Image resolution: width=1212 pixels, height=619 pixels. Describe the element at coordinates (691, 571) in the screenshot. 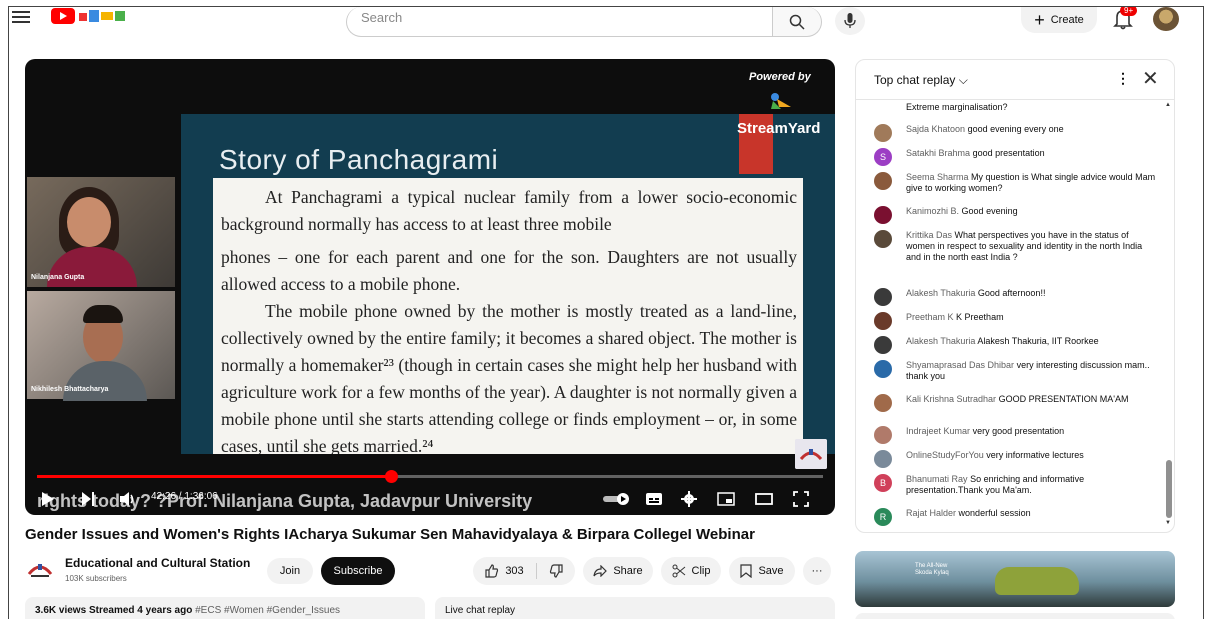

I see `clip-button: Clip` at that location.